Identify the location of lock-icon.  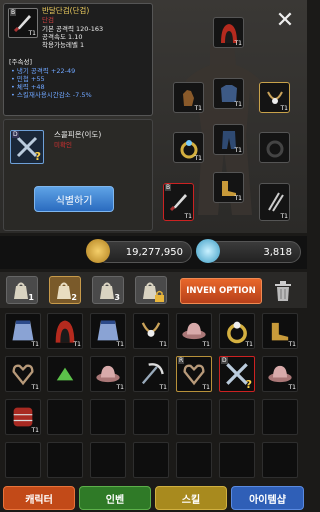
(159, 296).